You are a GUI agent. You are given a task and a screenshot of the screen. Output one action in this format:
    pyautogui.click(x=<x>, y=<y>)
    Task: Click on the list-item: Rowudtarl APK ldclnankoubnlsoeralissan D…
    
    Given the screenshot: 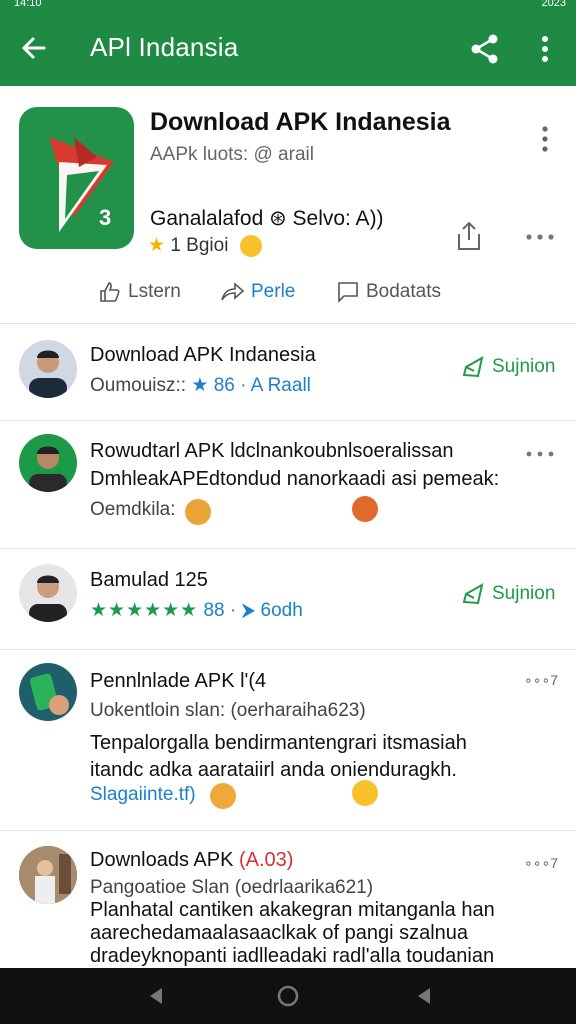 What is the action you would take?
    pyautogui.click(x=288, y=485)
    